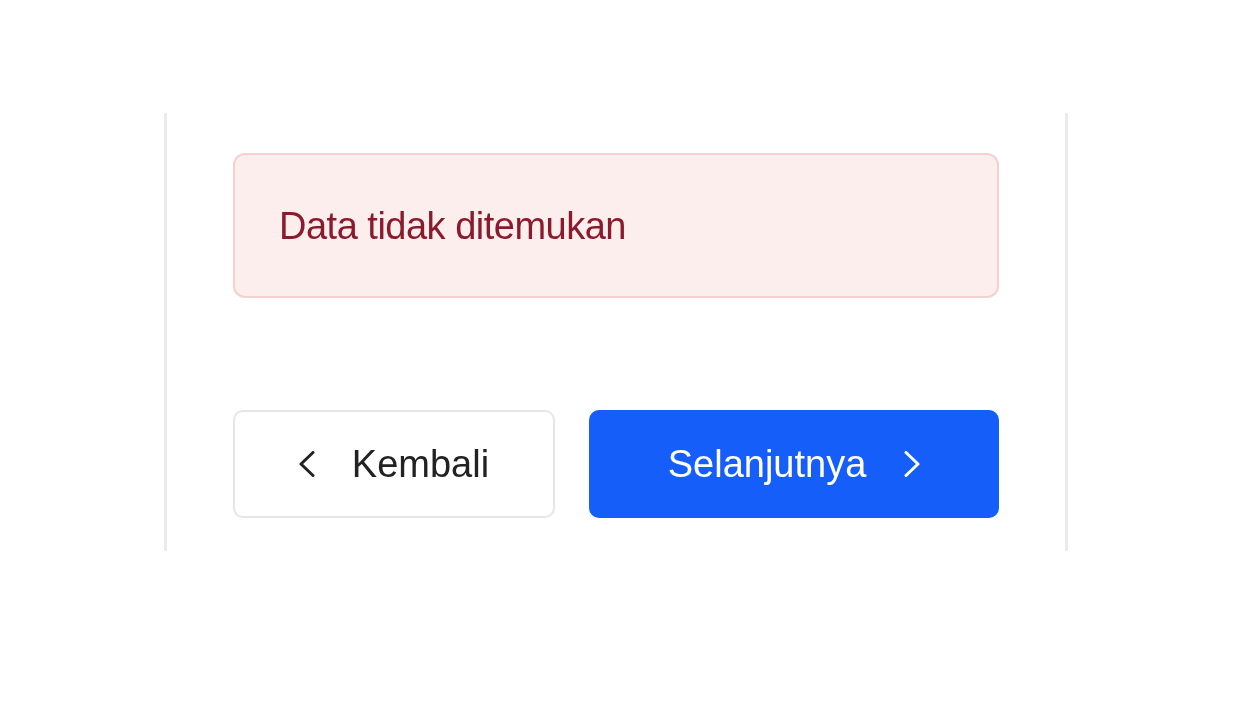  What do you see at coordinates (912, 464) in the screenshot?
I see `chevron-right-icon` at bounding box center [912, 464].